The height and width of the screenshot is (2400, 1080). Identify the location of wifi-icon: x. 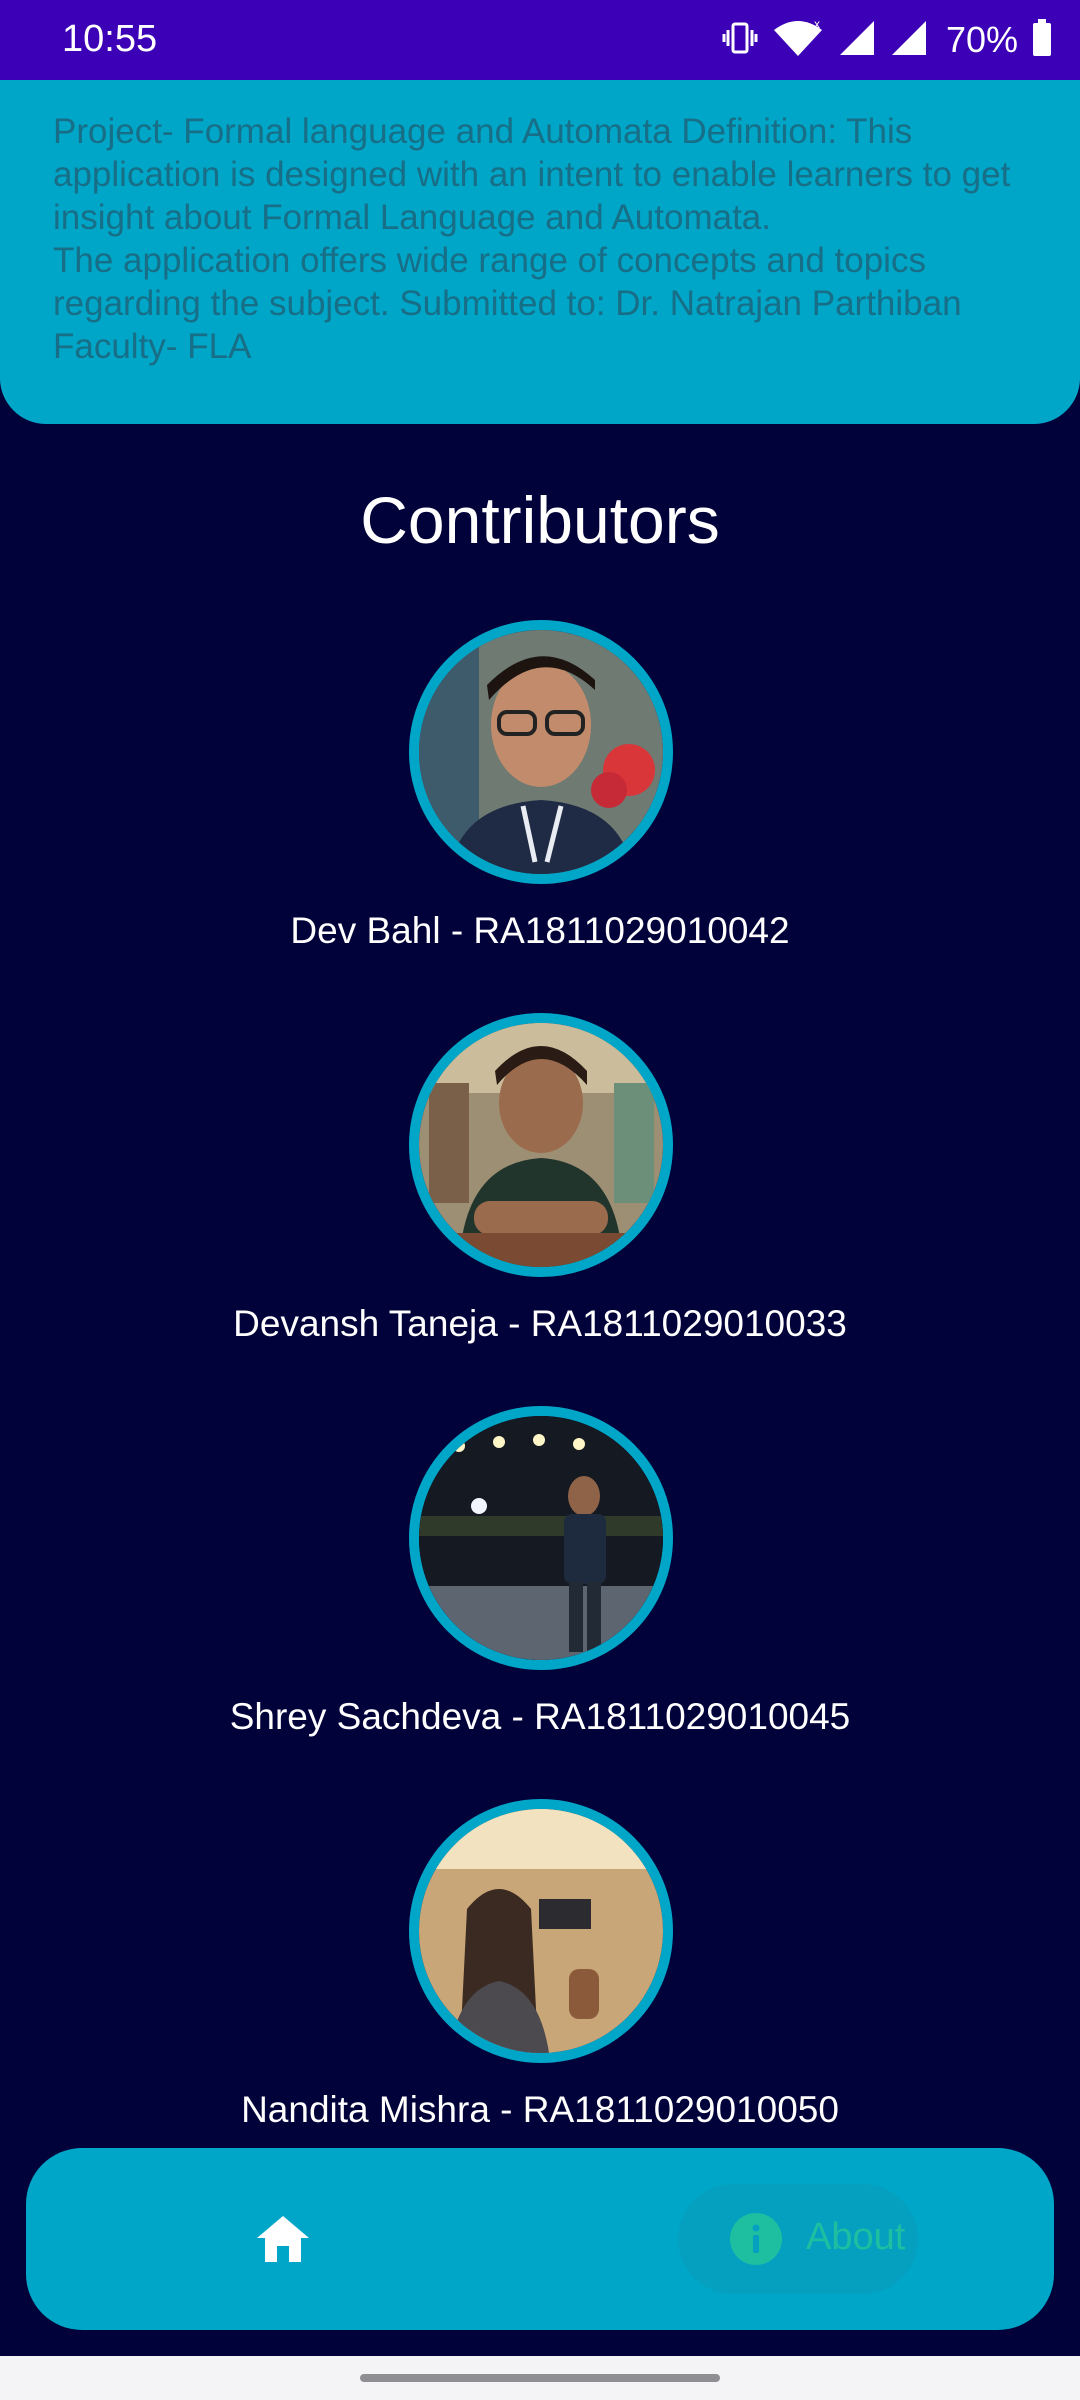
(798, 40).